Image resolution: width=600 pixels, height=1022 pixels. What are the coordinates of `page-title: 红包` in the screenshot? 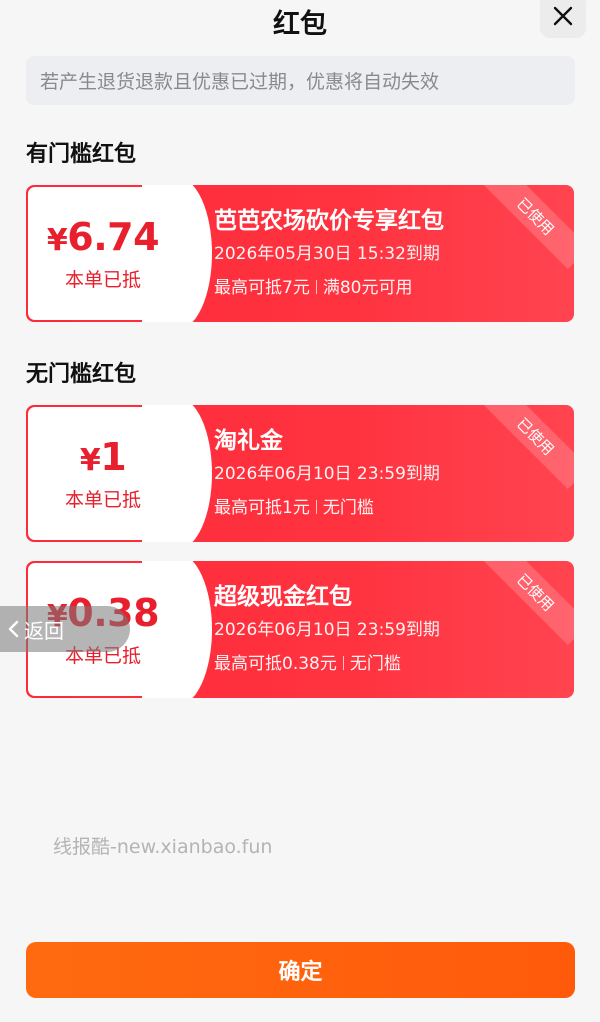 It's located at (300, 24).